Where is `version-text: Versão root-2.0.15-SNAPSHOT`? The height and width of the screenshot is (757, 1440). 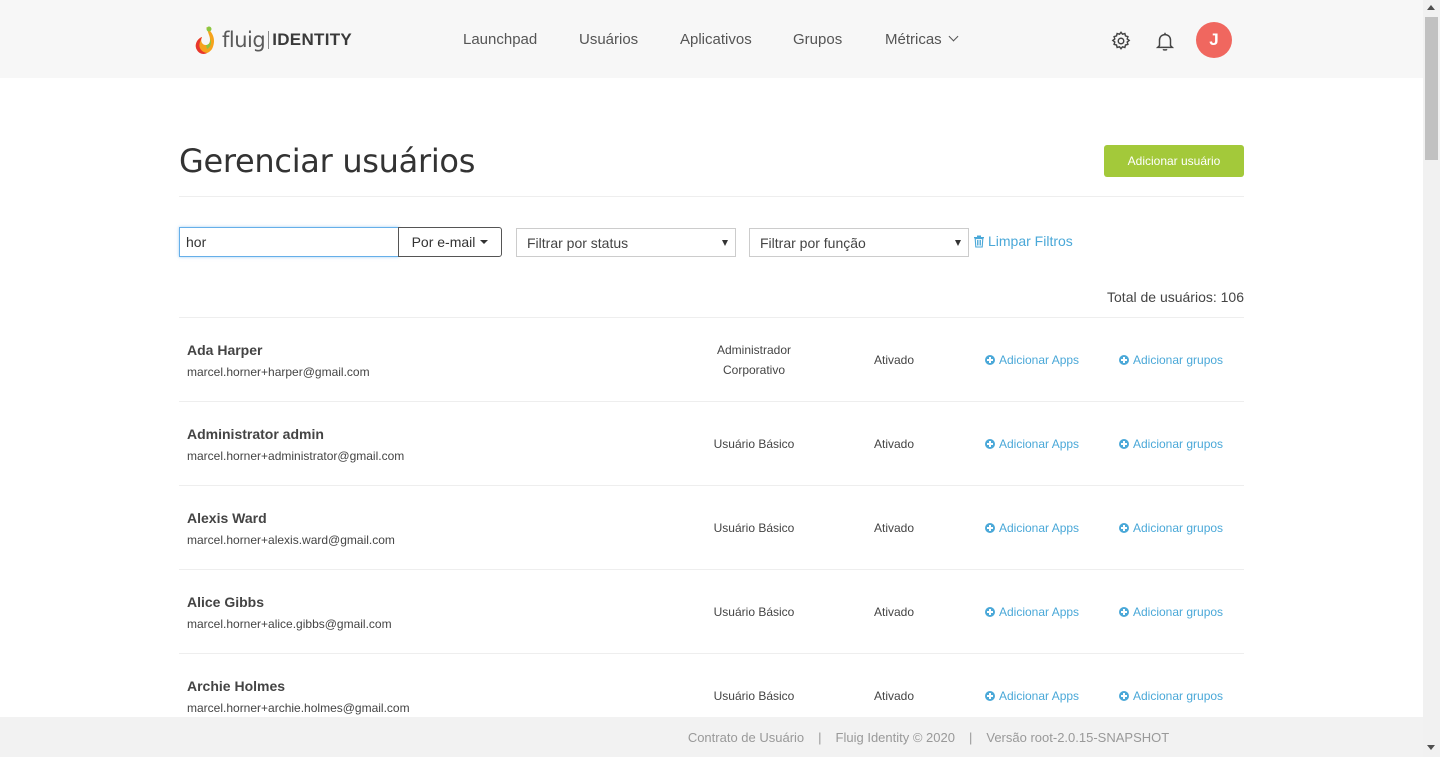
version-text: Versão root-2.0.15-SNAPSHOT is located at coordinates (1078, 737).